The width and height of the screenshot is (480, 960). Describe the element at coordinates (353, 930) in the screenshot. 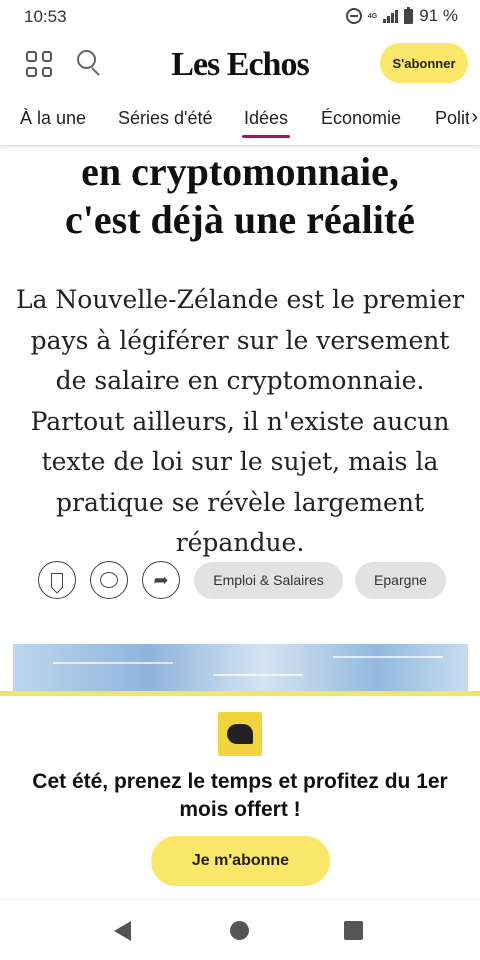

I see `recent-apps-icon` at that location.